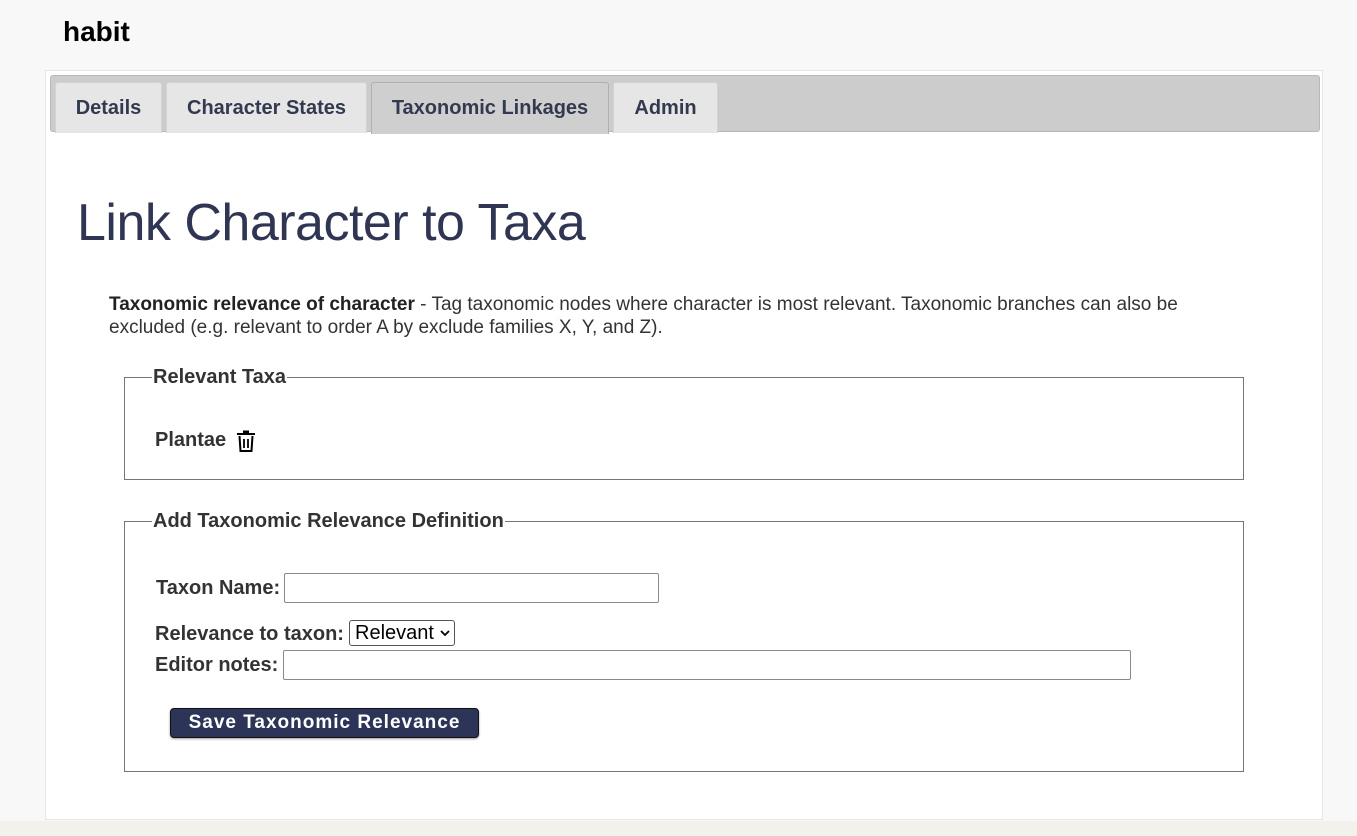 The image size is (1357, 836). What do you see at coordinates (324, 723) in the screenshot?
I see `save-relevance-button: Save Taxonomic Relevance` at bounding box center [324, 723].